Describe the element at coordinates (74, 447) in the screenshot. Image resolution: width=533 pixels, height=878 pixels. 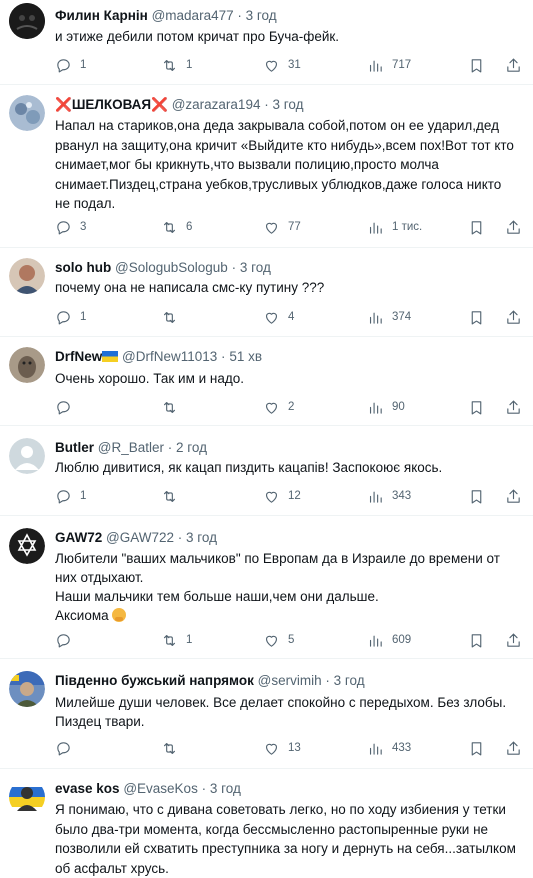
I see `author-name: Butler` at that location.